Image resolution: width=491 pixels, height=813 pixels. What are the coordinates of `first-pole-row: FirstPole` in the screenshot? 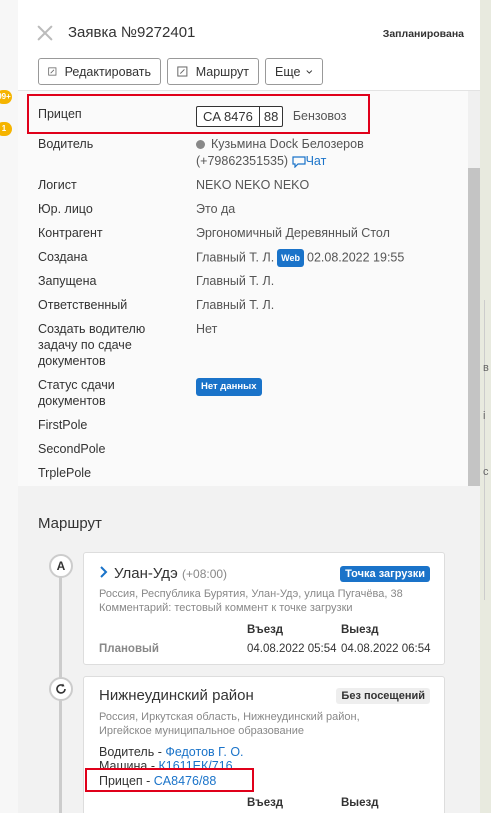 It's located at (117, 425).